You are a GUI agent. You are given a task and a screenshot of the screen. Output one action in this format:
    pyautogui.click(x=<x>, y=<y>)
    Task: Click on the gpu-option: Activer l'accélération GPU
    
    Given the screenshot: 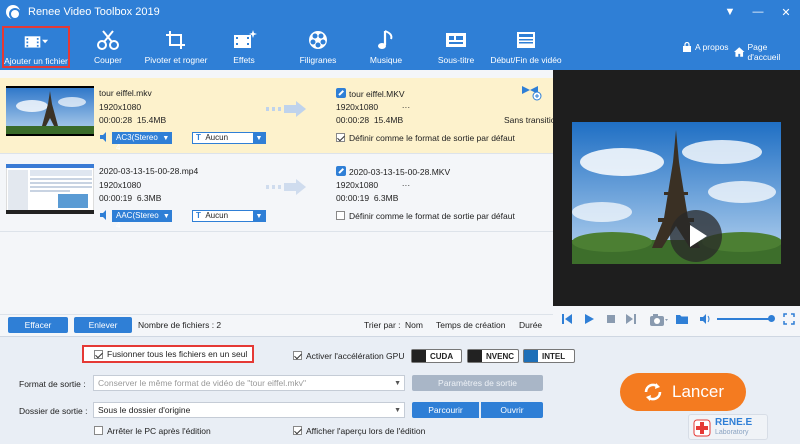 What is the action you would take?
    pyautogui.click(x=348, y=356)
    